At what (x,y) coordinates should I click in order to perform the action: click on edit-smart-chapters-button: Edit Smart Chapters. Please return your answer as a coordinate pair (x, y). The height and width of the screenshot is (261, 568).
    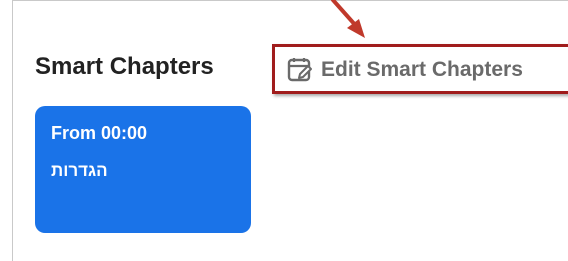
    Looking at the image, I should click on (405, 70).